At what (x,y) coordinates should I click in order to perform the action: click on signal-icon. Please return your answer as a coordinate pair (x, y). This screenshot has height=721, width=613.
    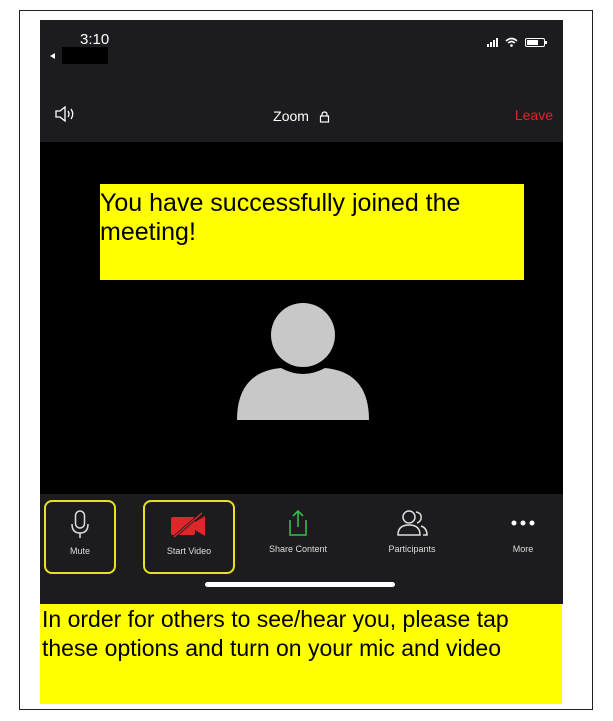
    Looking at the image, I should click on (492, 42).